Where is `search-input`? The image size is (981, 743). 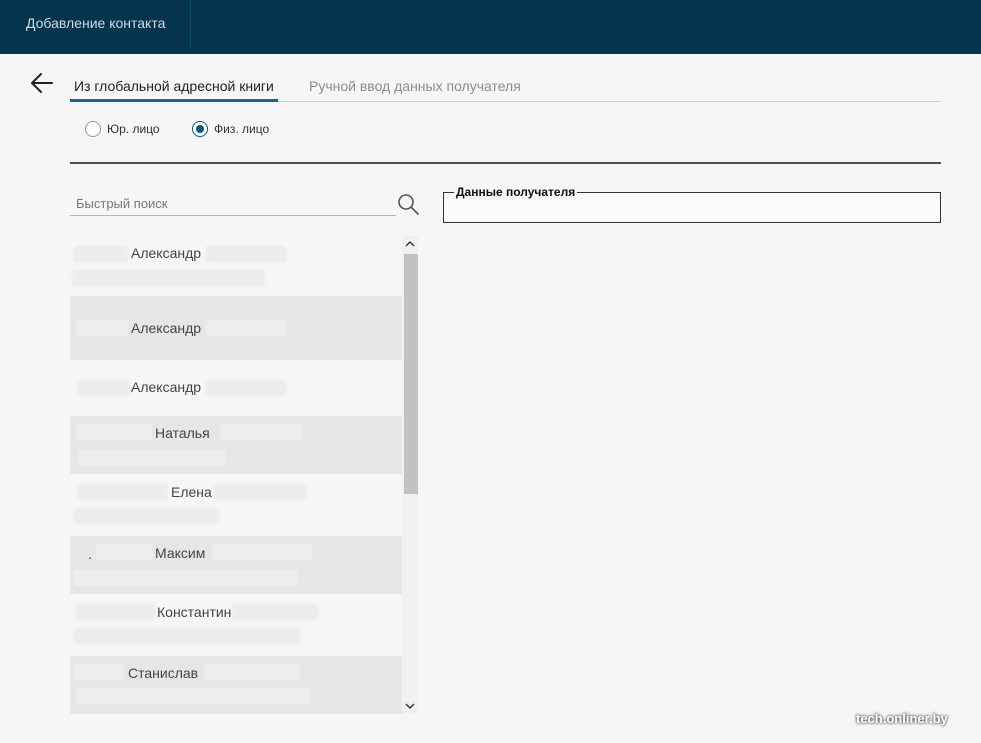 search-input is located at coordinates (233, 203).